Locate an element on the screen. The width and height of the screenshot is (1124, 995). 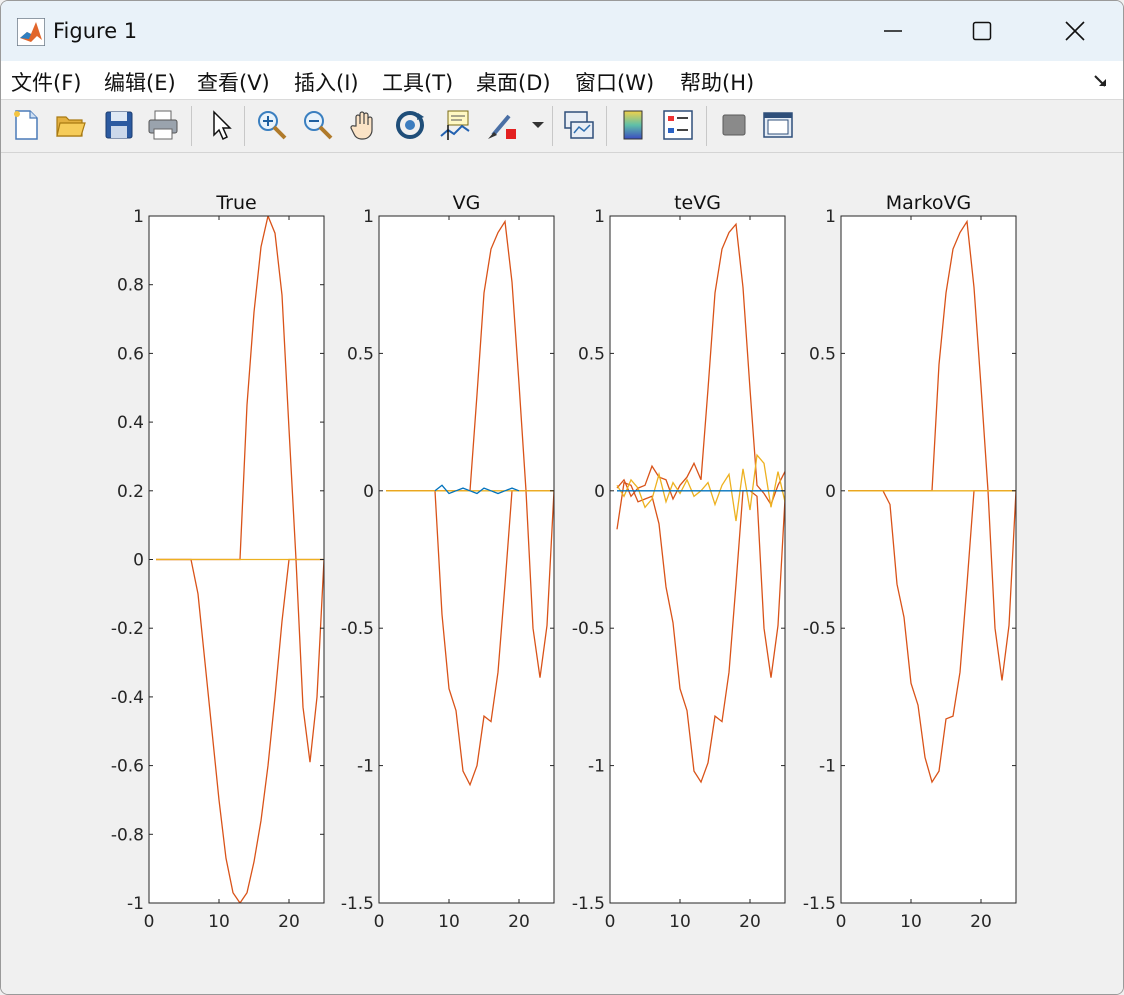
menu-help: 帮助(H) is located at coordinates (717, 82).